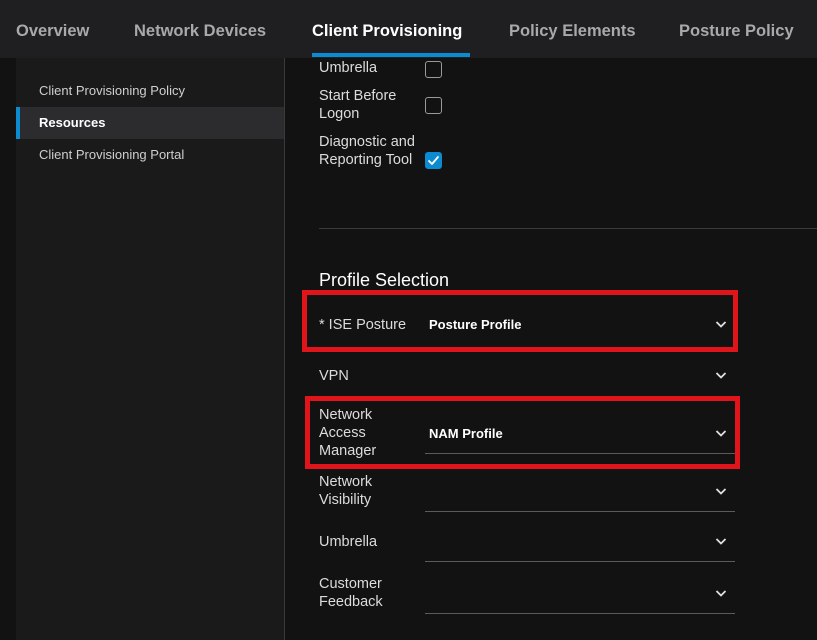  I want to click on tab-policy-elements: Policy Elements, so click(572, 31).